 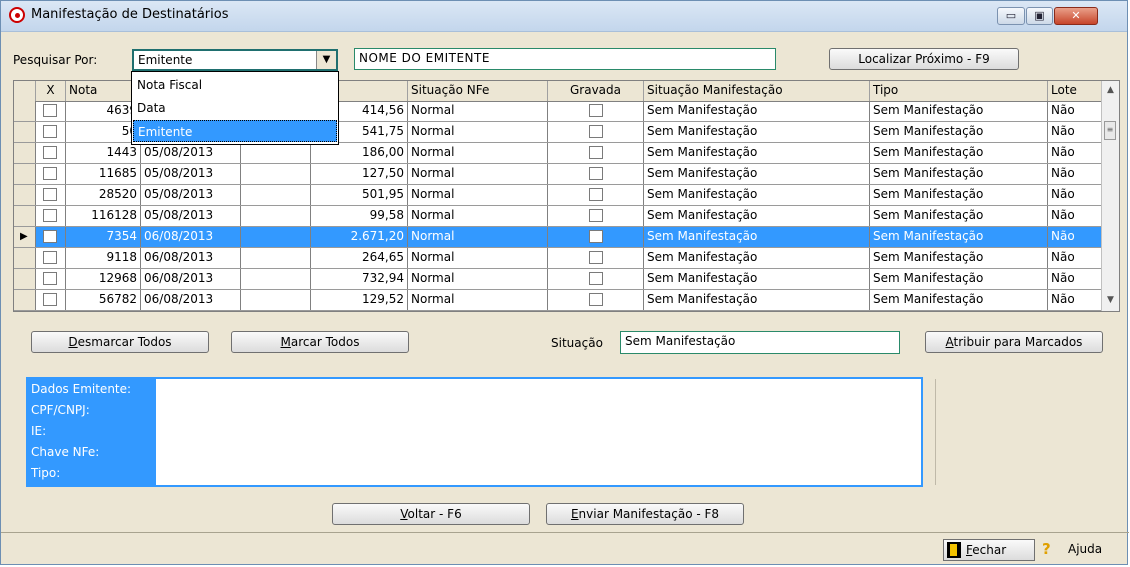 What do you see at coordinates (757, 111) in the screenshot?
I see `cell-man: Sem Manifestação` at bounding box center [757, 111].